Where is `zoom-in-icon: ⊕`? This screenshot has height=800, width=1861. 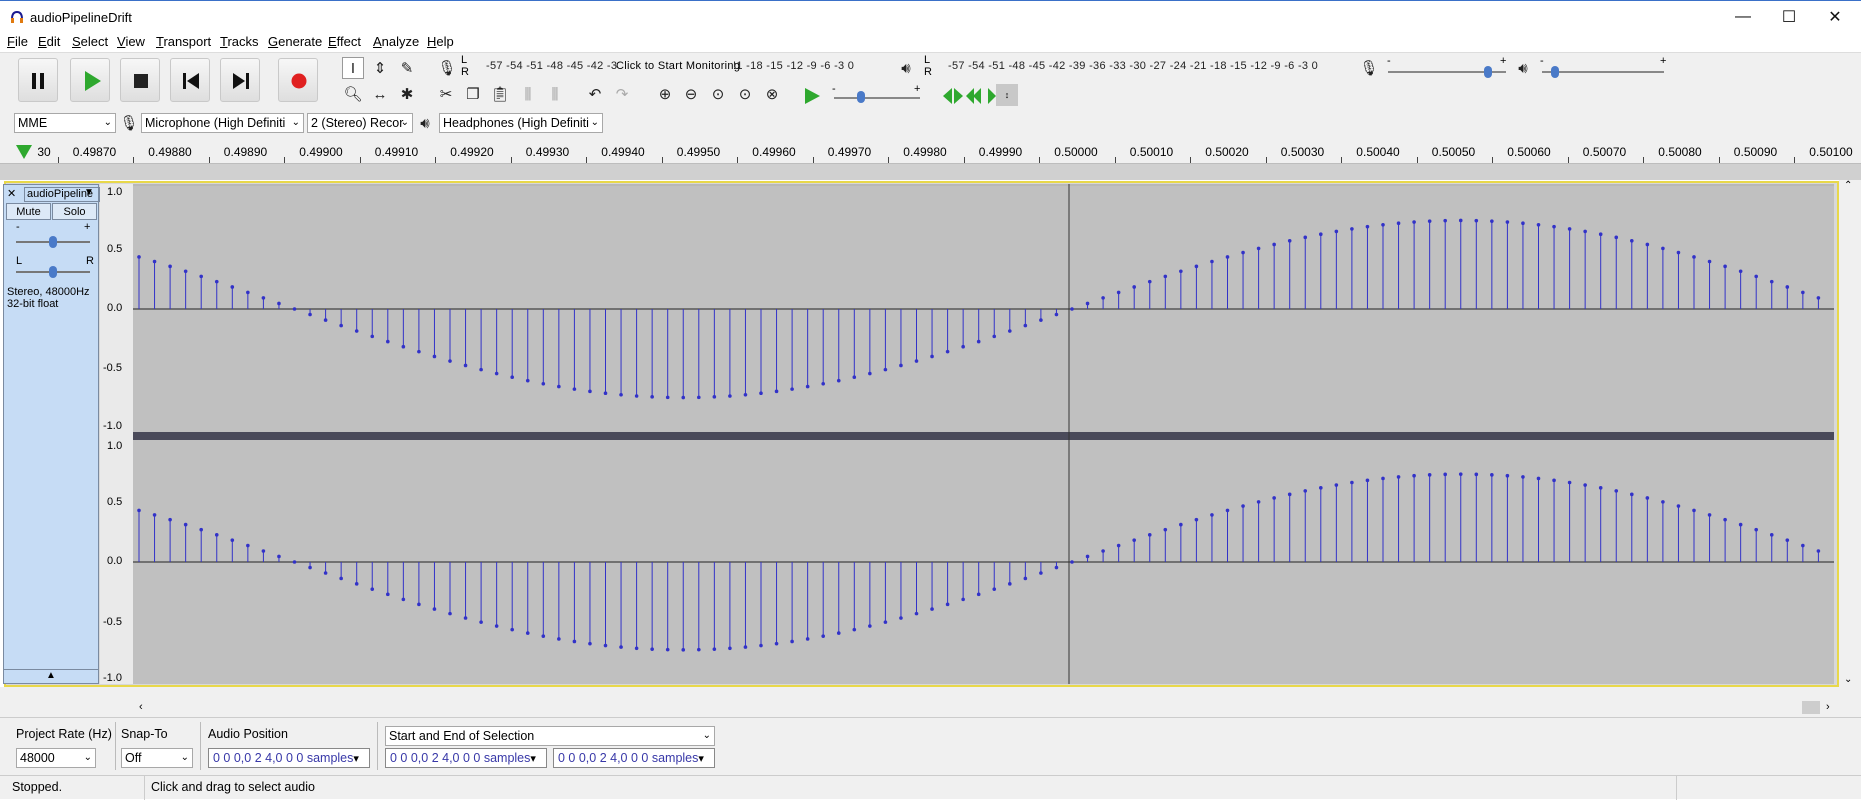 zoom-in-icon: ⊕ is located at coordinates (665, 94).